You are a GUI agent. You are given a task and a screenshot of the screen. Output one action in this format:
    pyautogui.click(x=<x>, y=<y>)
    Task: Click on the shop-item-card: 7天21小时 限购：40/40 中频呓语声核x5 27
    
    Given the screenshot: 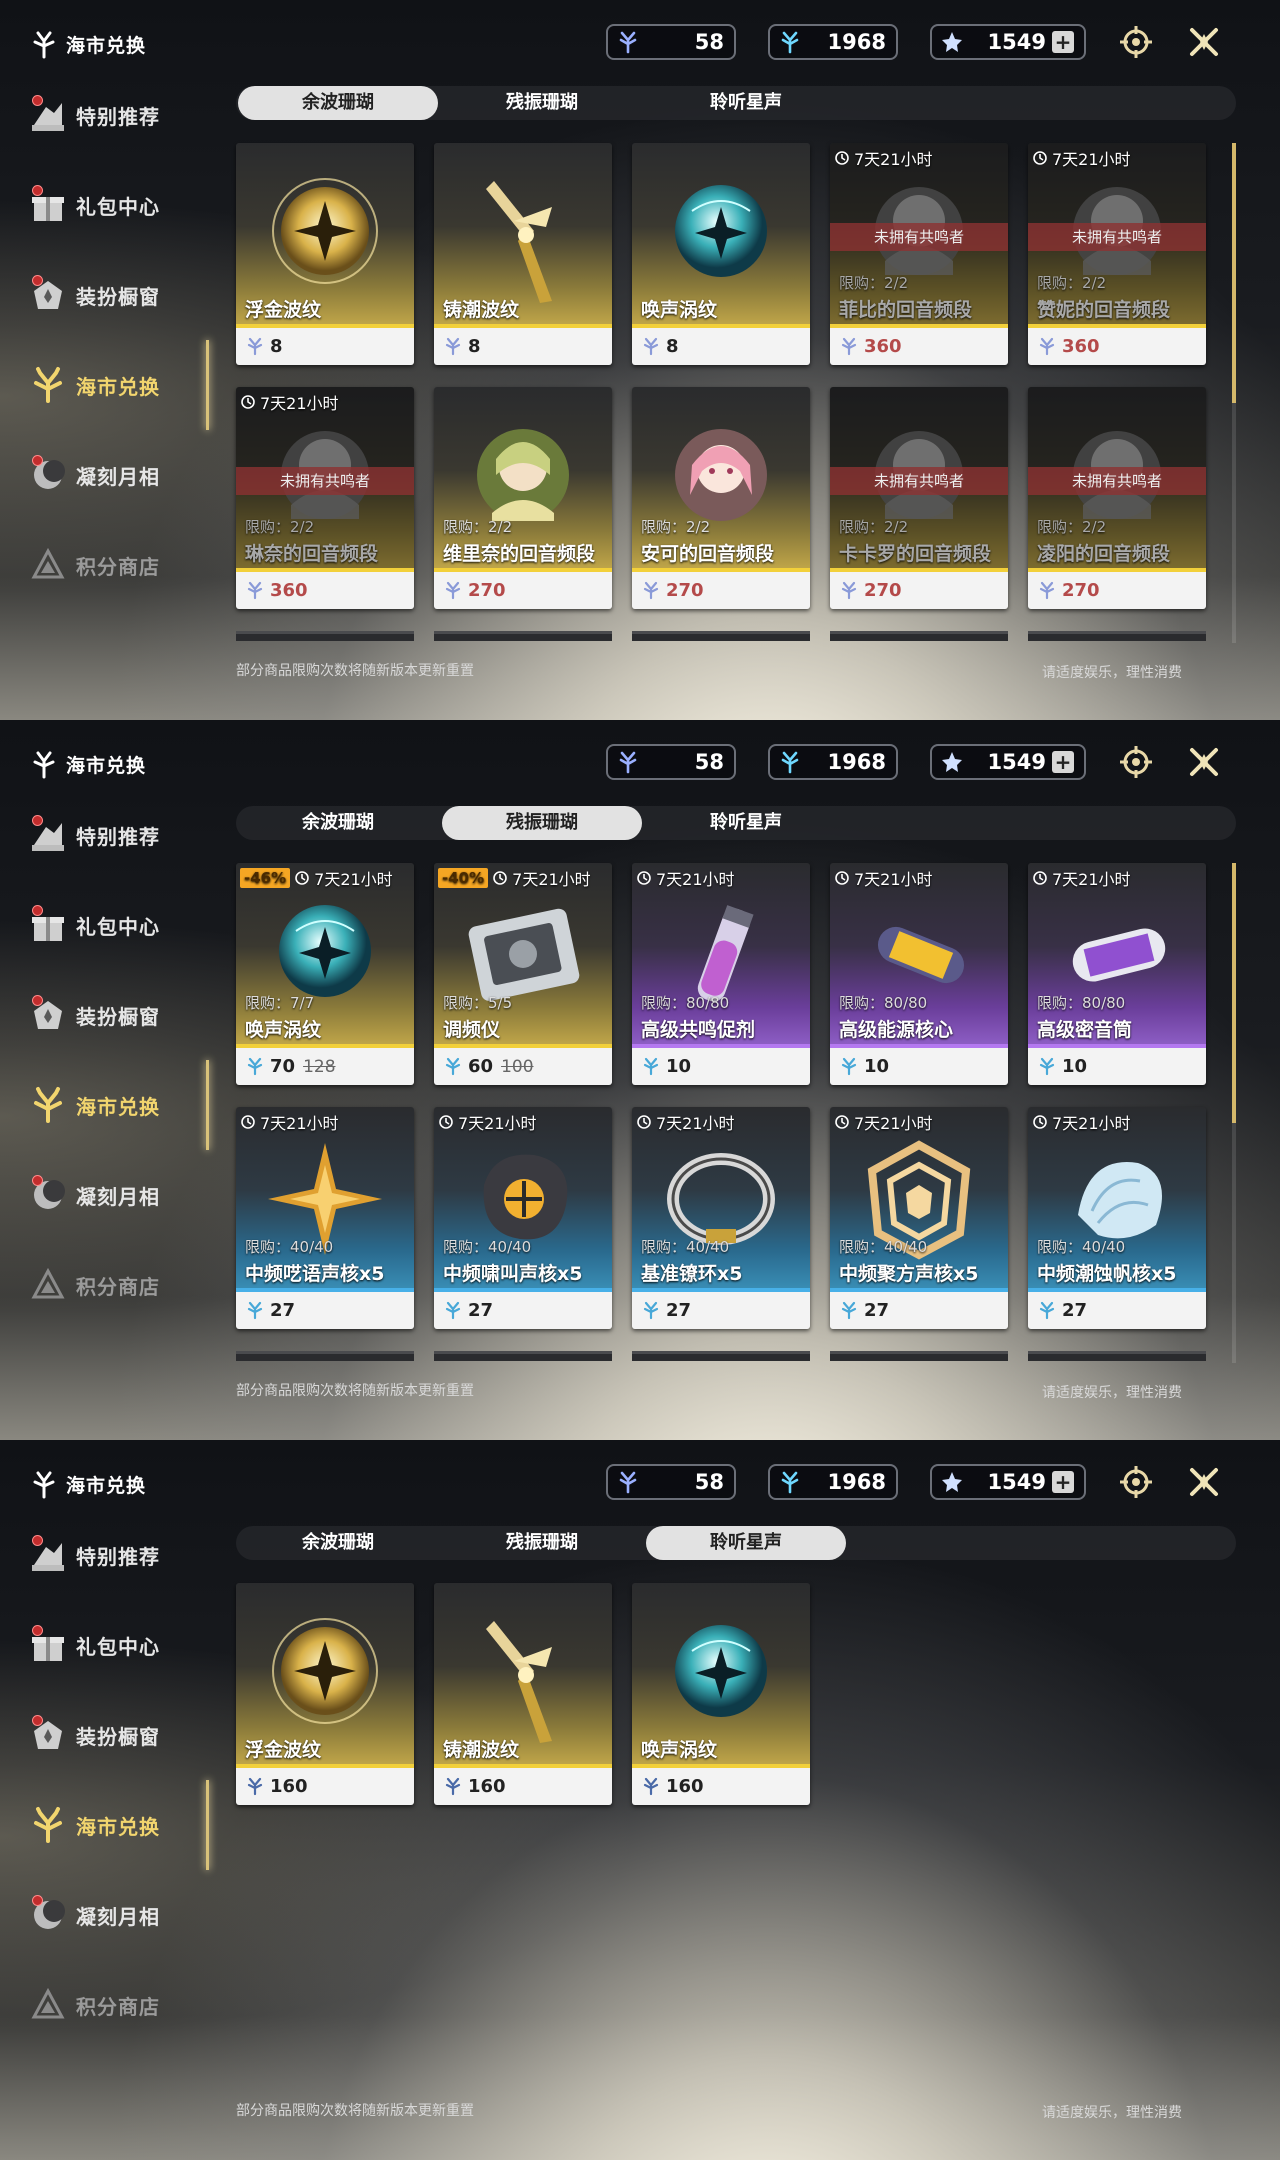 What is the action you would take?
    pyautogui.click(x=325, y=1218)
    